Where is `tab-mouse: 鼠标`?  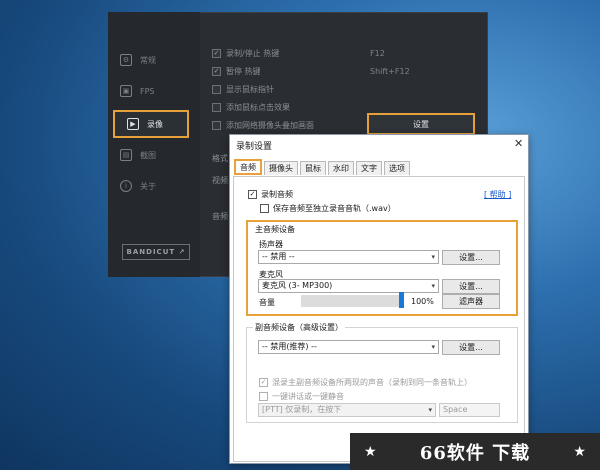
tab-mouse: 鼠标 is located at coordinates (313, 168).